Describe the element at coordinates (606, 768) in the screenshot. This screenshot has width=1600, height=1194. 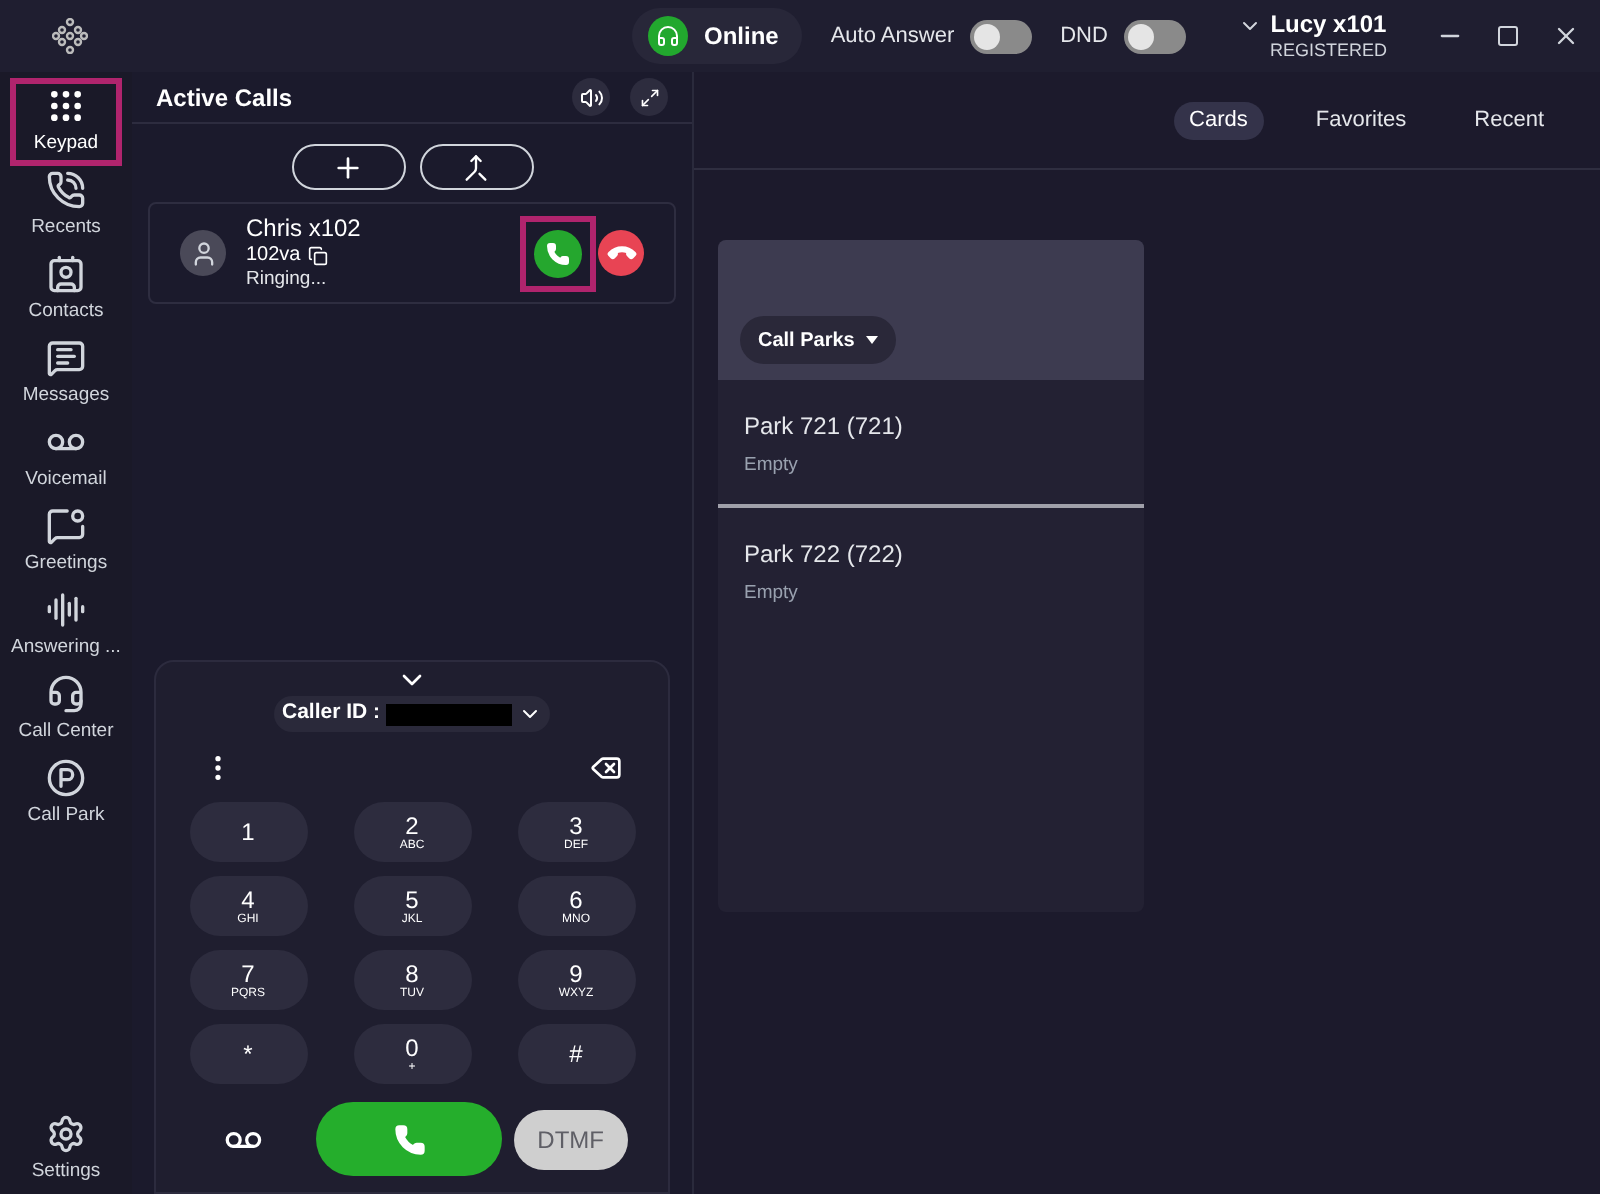
I see `backspace-icon` at that location.